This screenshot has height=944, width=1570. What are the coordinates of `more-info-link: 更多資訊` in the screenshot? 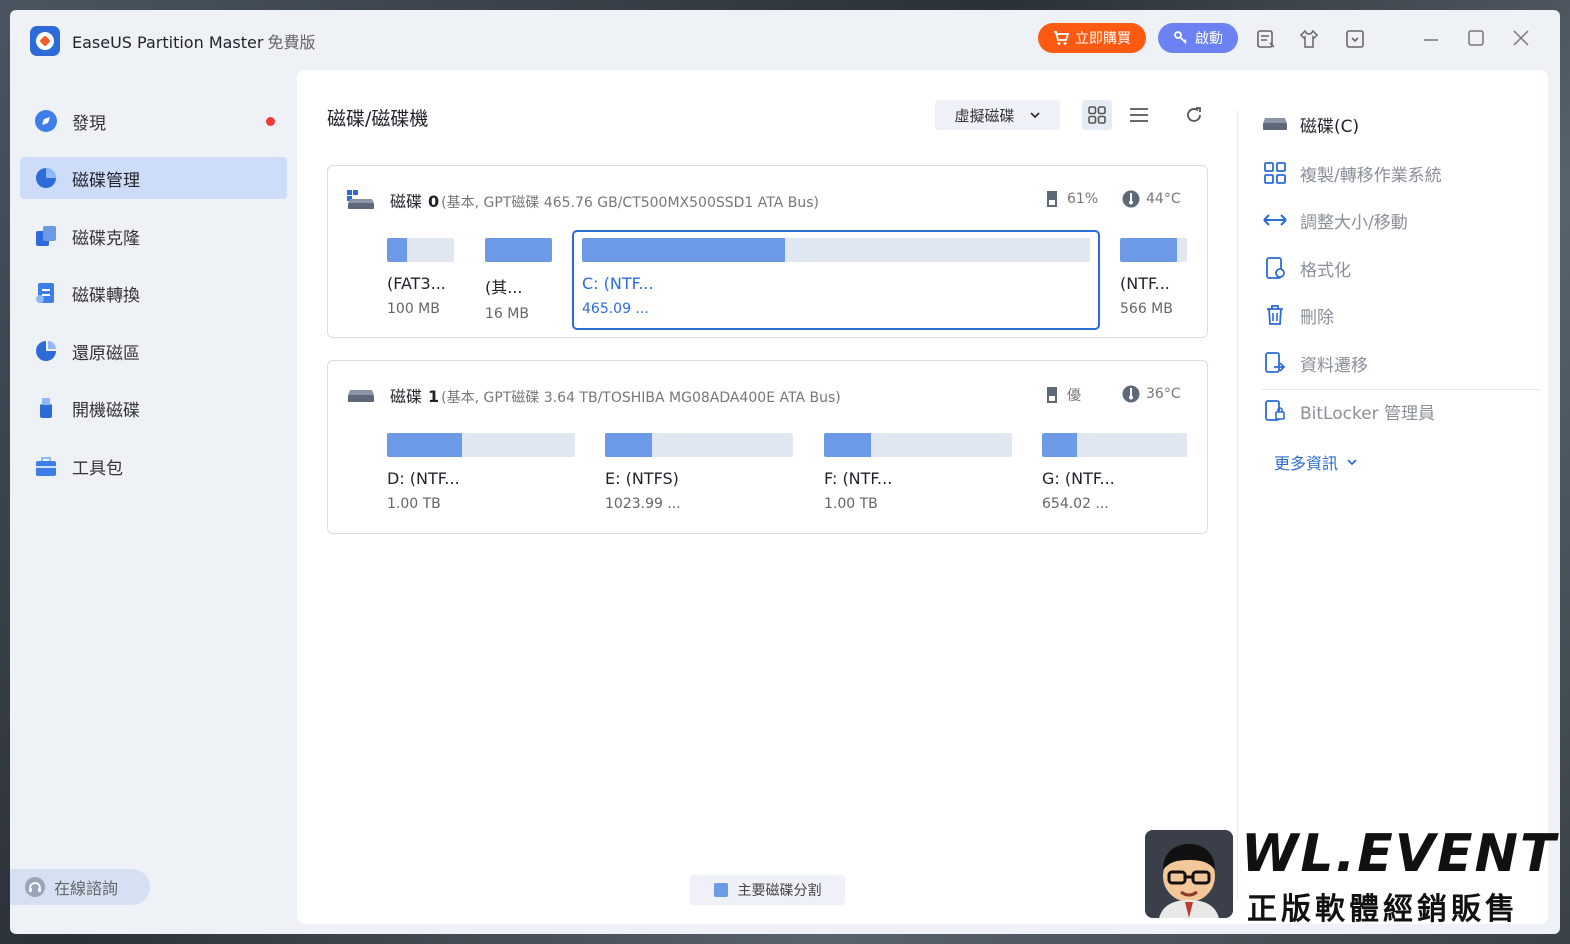 It's located at (1316, 462).